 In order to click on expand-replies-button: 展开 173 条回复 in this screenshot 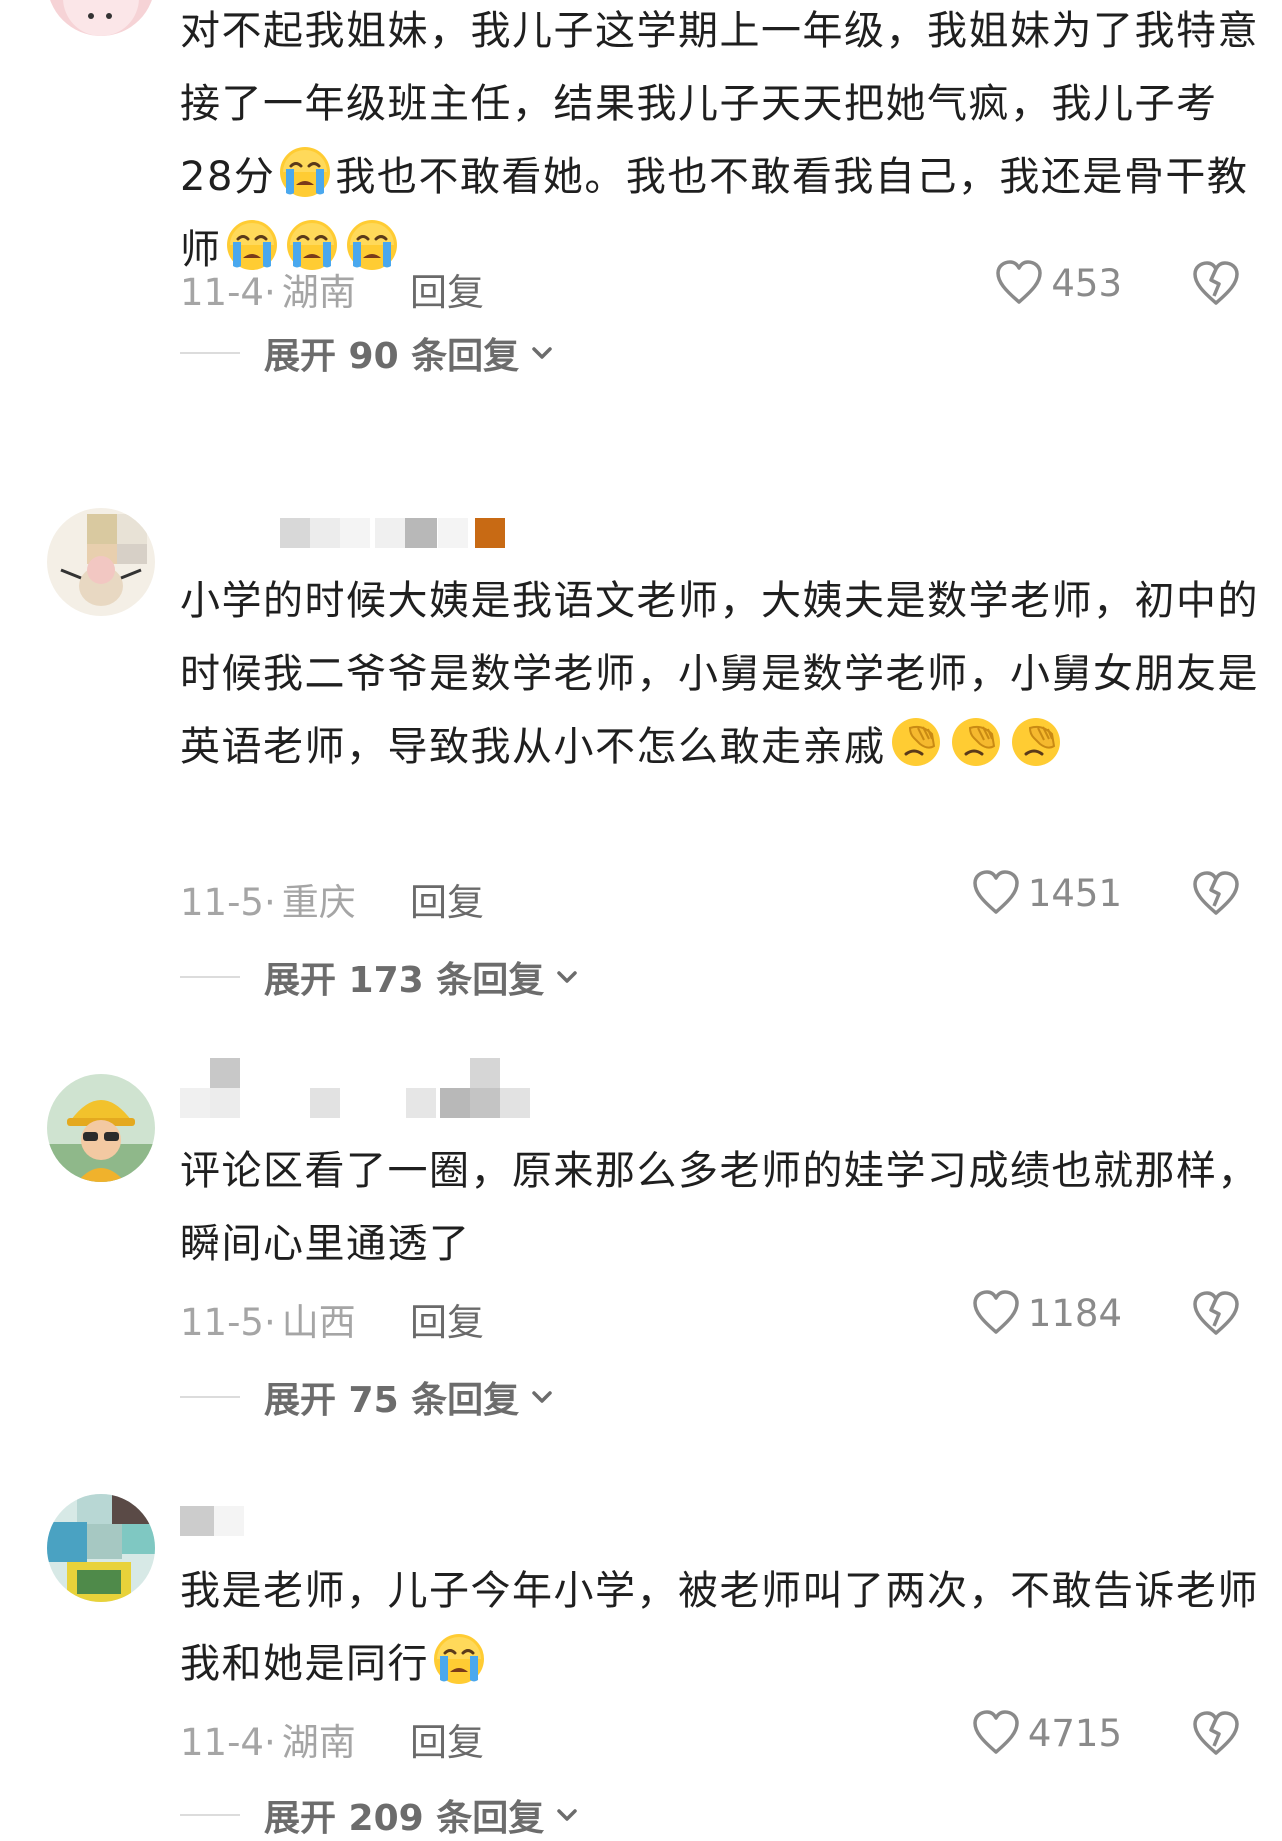, I will do `click(580, 977)`.